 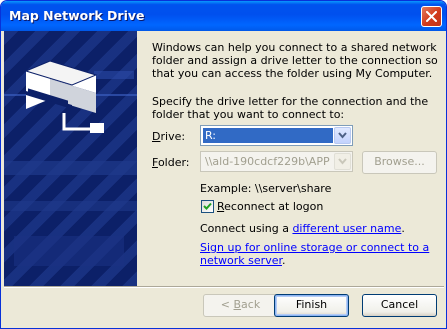 I want to click on drive-dropdown-button, so click(x=342, y=135).